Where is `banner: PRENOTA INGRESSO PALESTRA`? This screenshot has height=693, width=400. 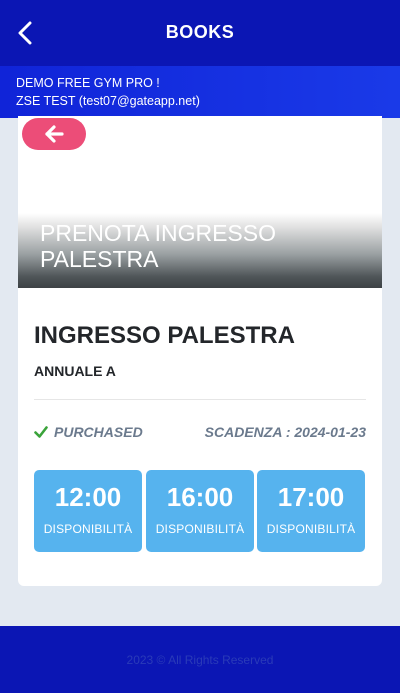 banner: PRENOTA INGRESSO PALESTRA is located at coordinates (200, 250).